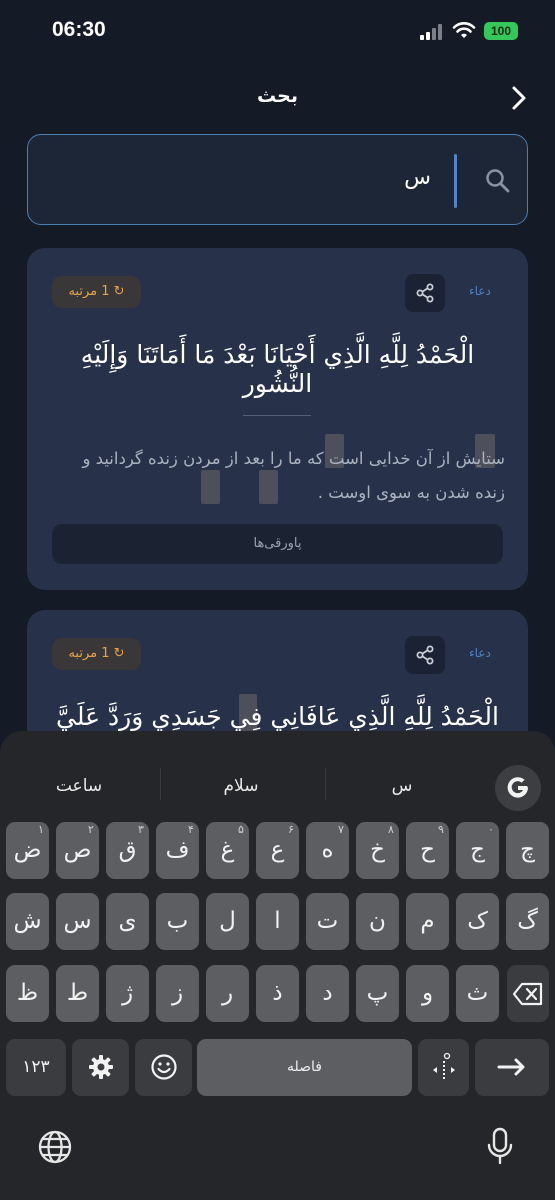 The height and width of the screenshot is (1200, 555). I want to click on key-label: چ, so click(527, 850).